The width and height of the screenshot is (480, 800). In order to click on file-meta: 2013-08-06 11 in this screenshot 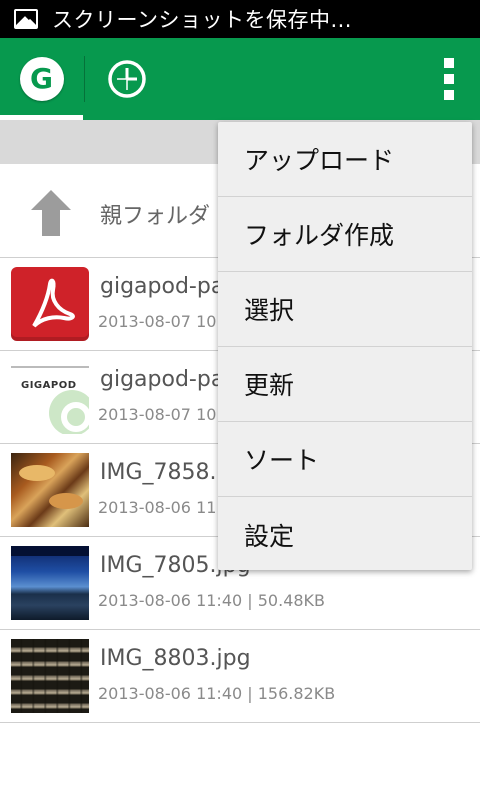, I will do `click(157, 507)`.